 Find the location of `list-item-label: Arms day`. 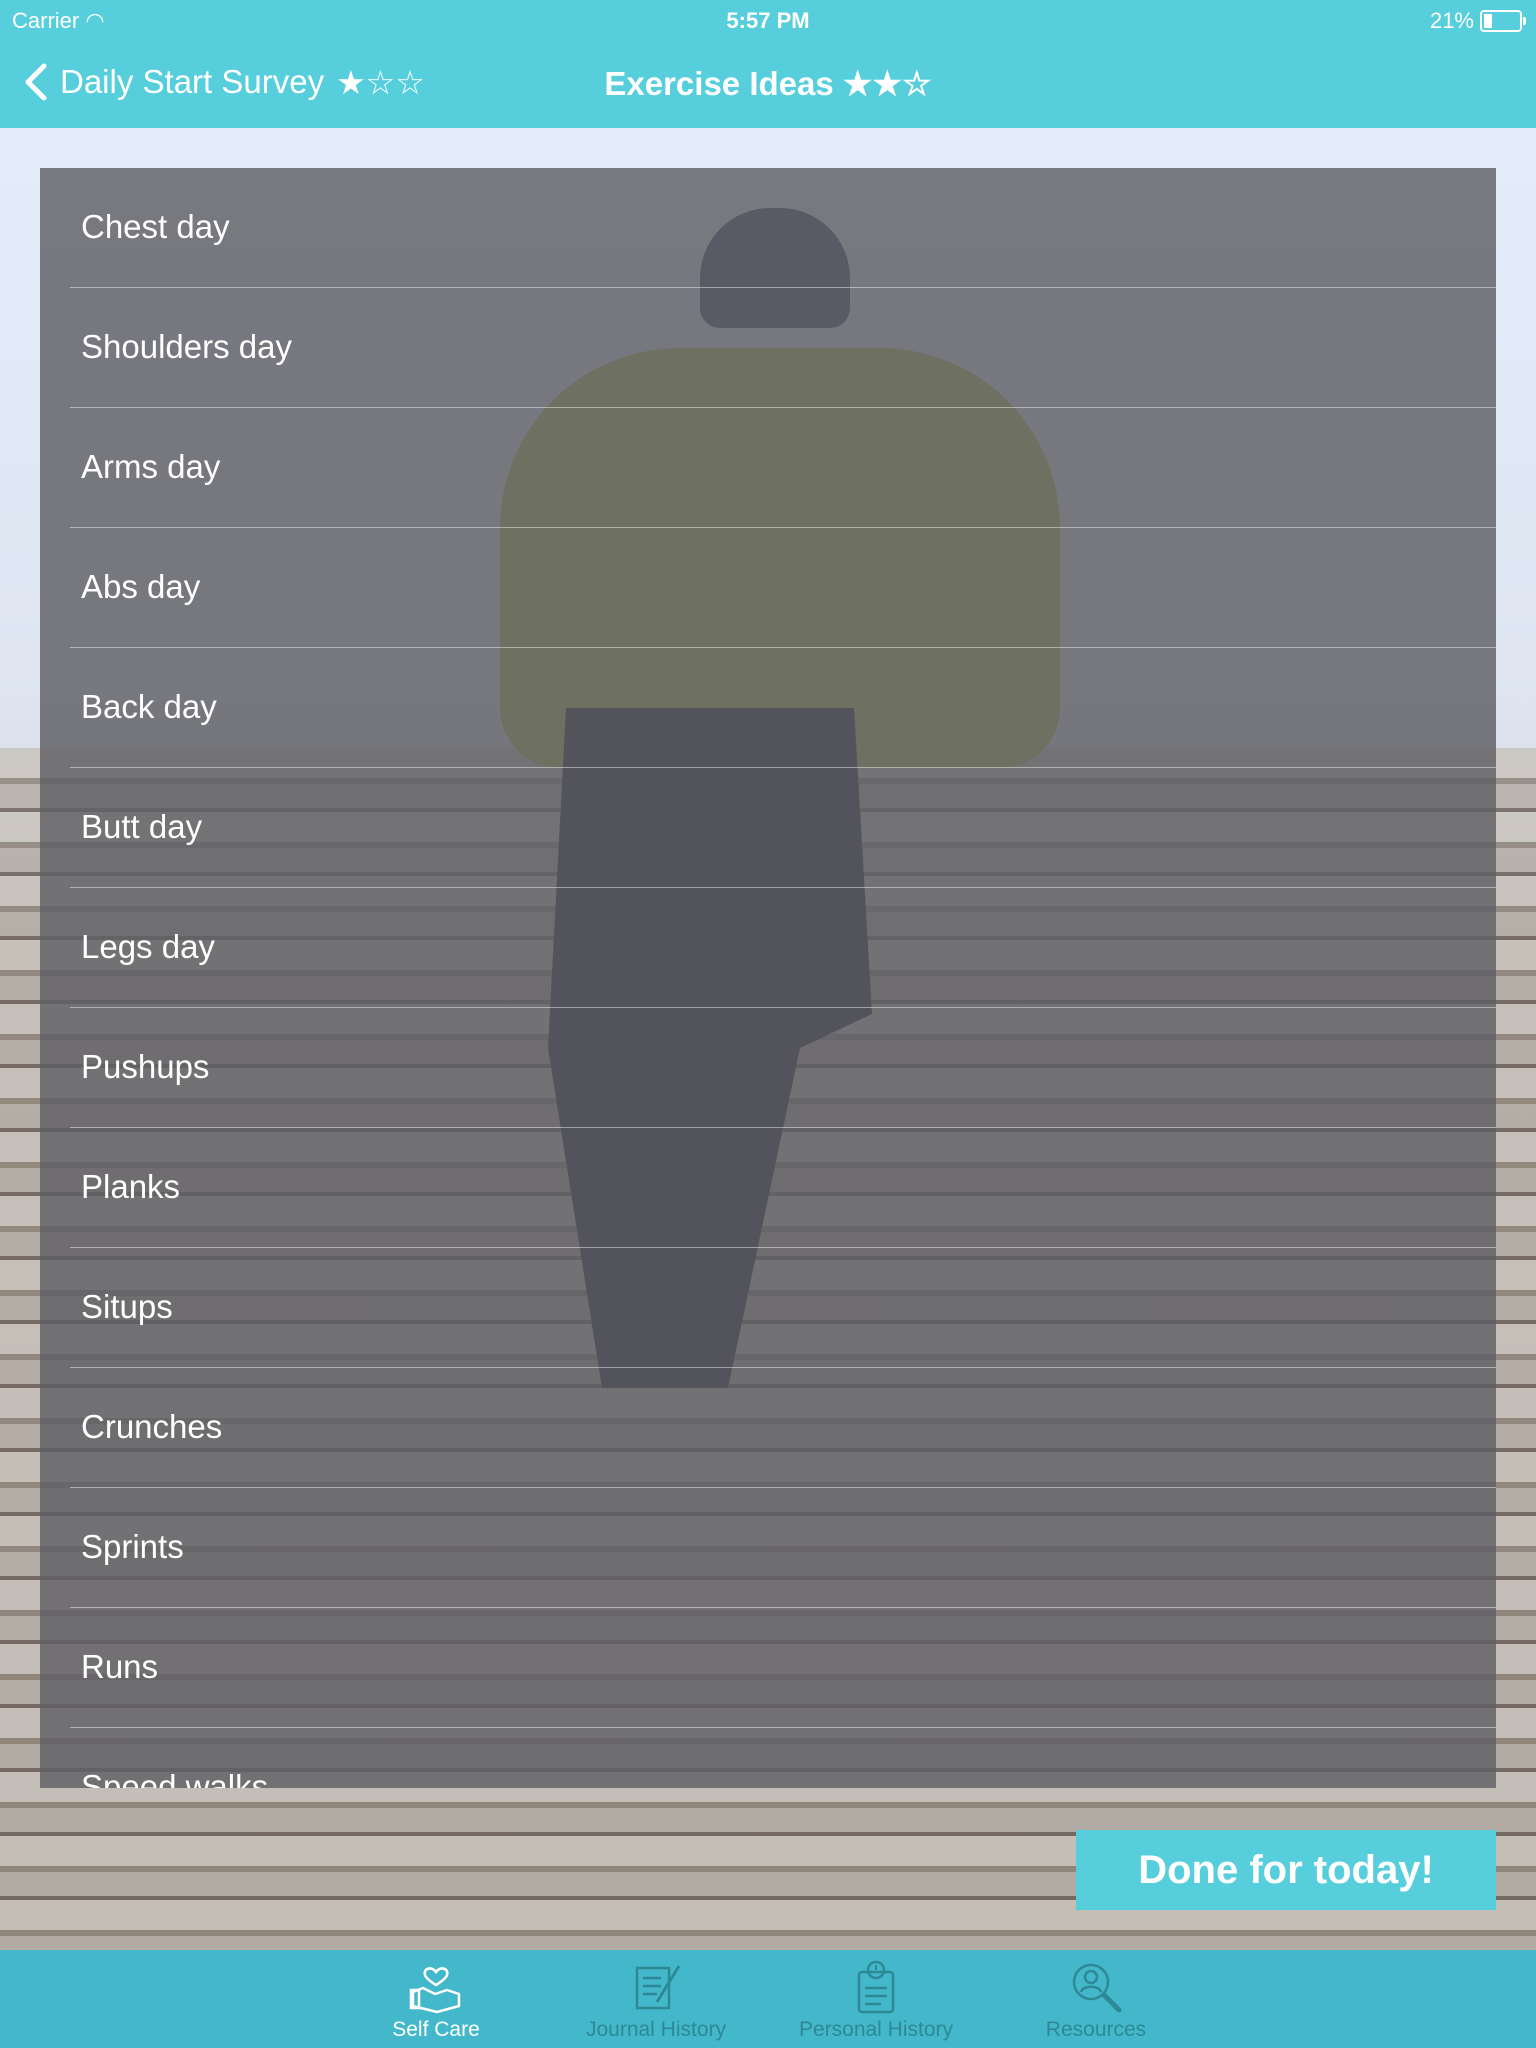

list-item-label: Arms day is located at coordinates (151, 466).